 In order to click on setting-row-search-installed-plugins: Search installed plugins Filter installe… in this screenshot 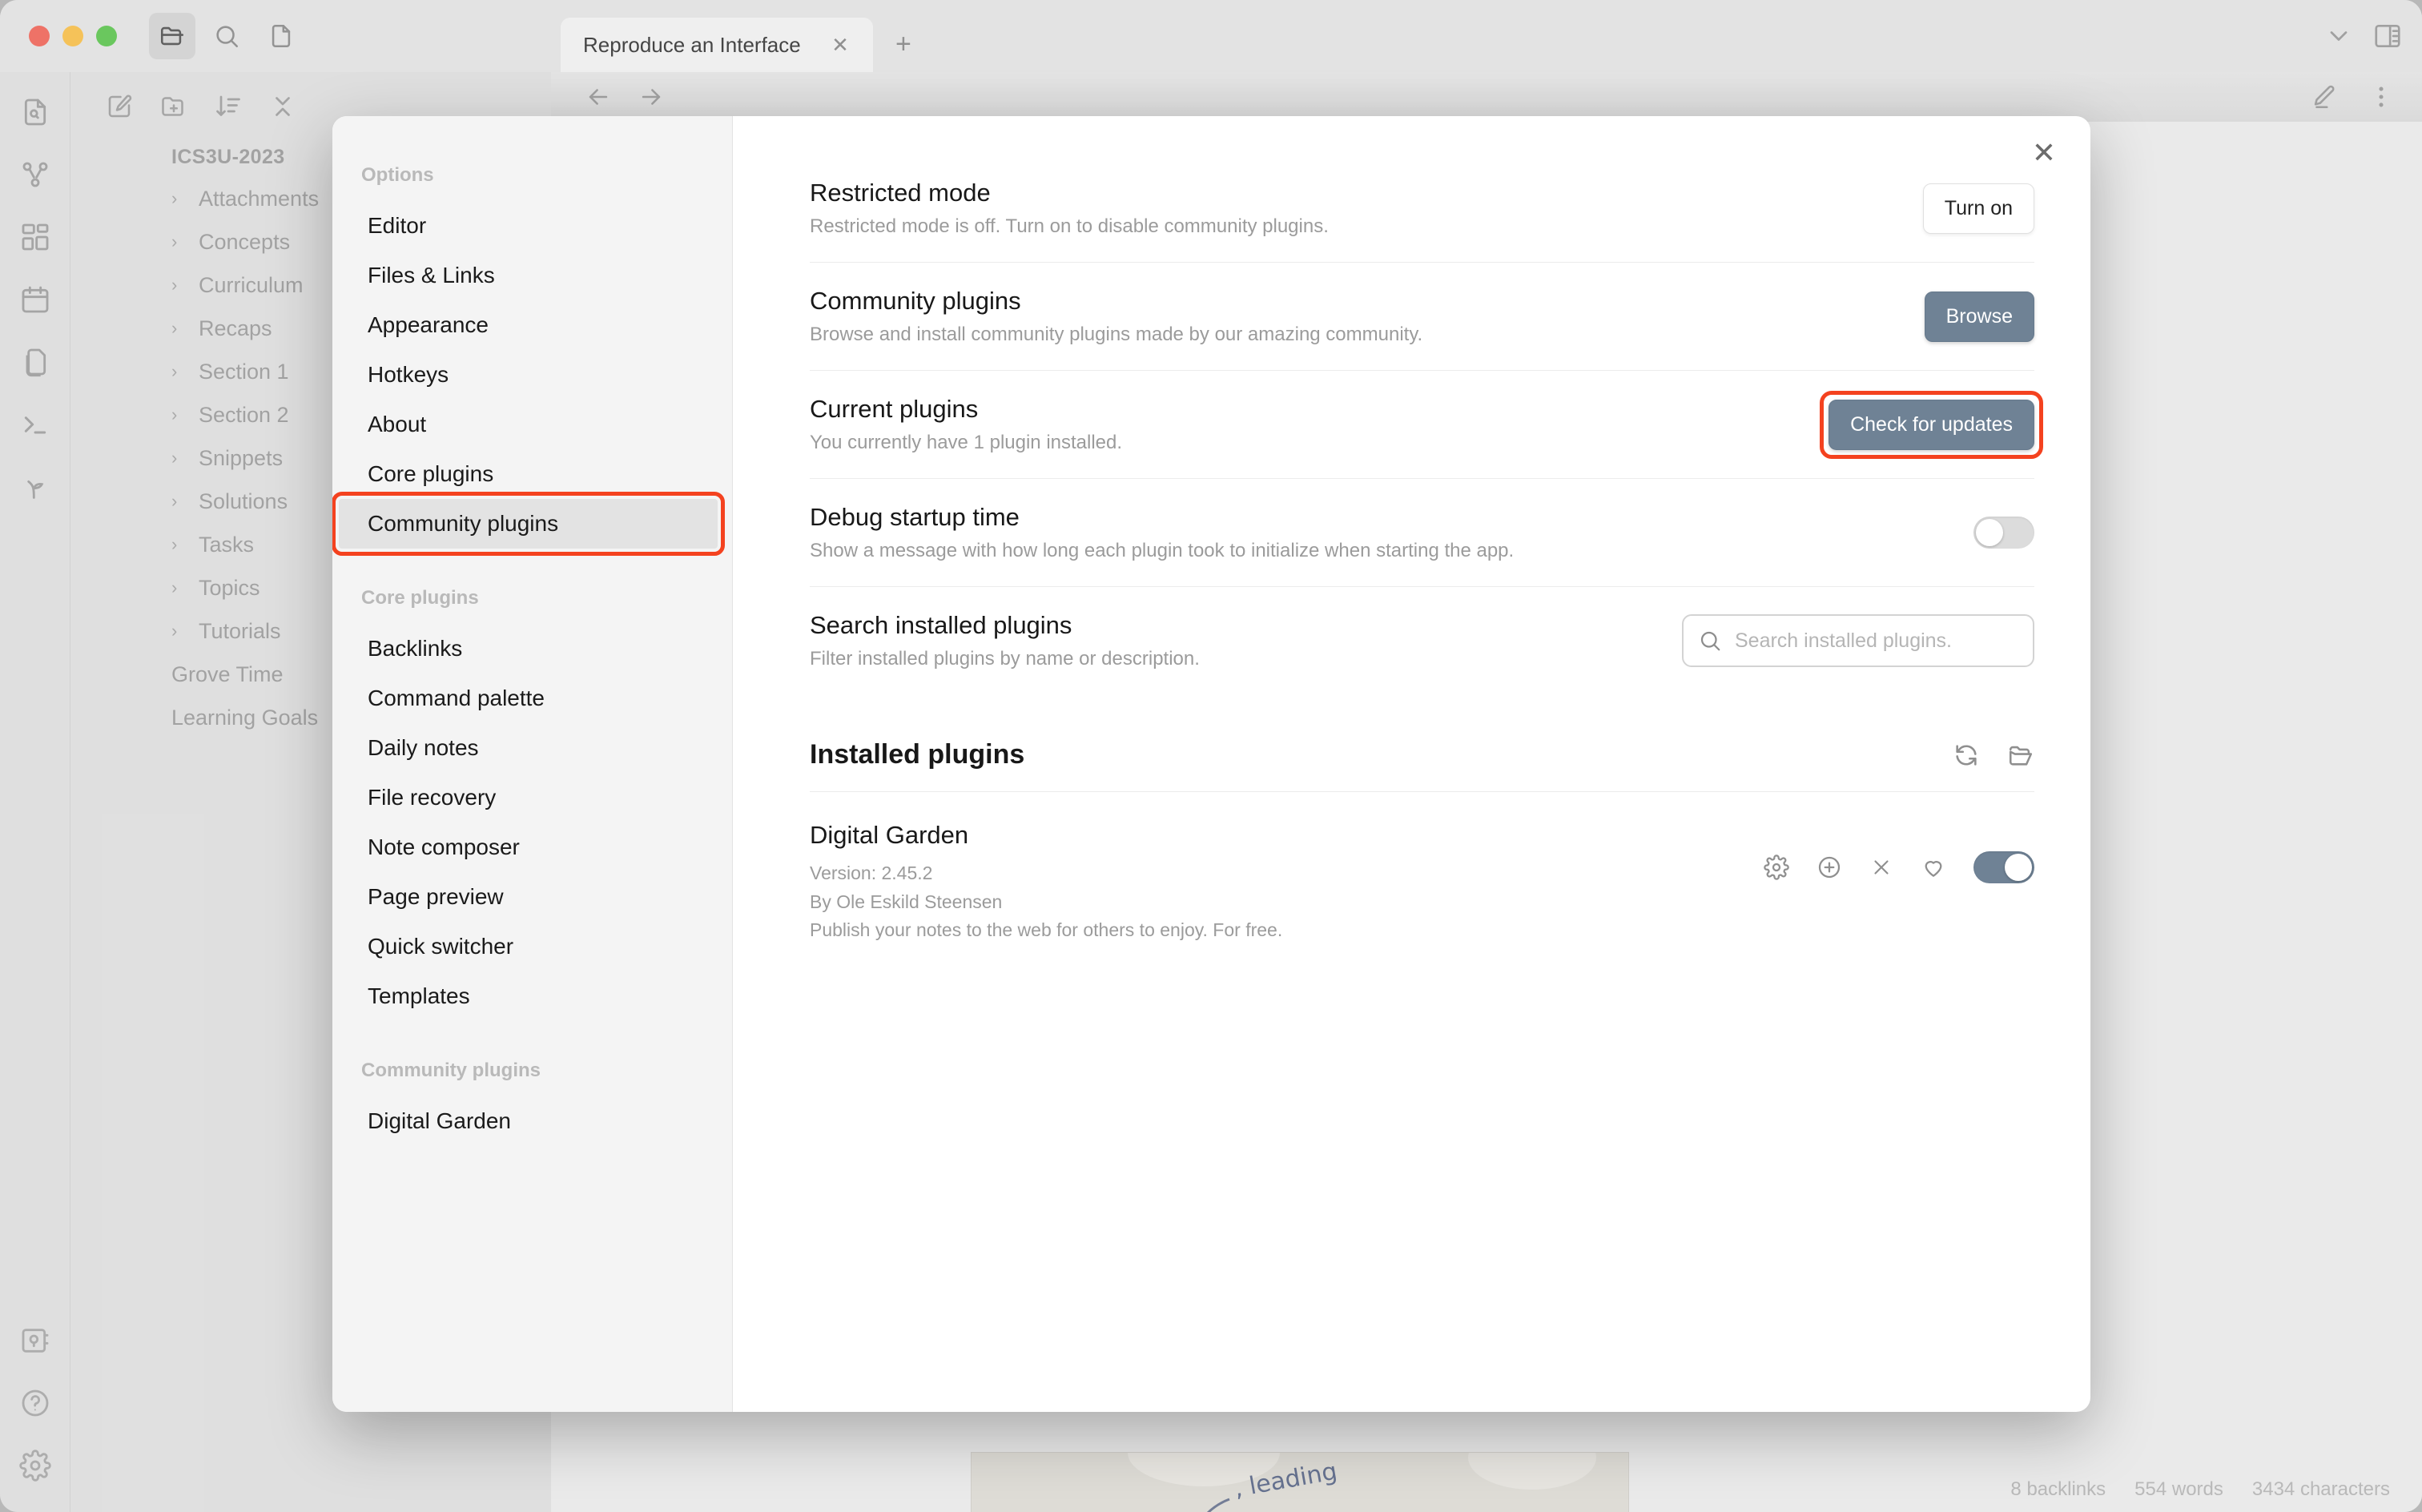, I will do `click(1422, 640)`.